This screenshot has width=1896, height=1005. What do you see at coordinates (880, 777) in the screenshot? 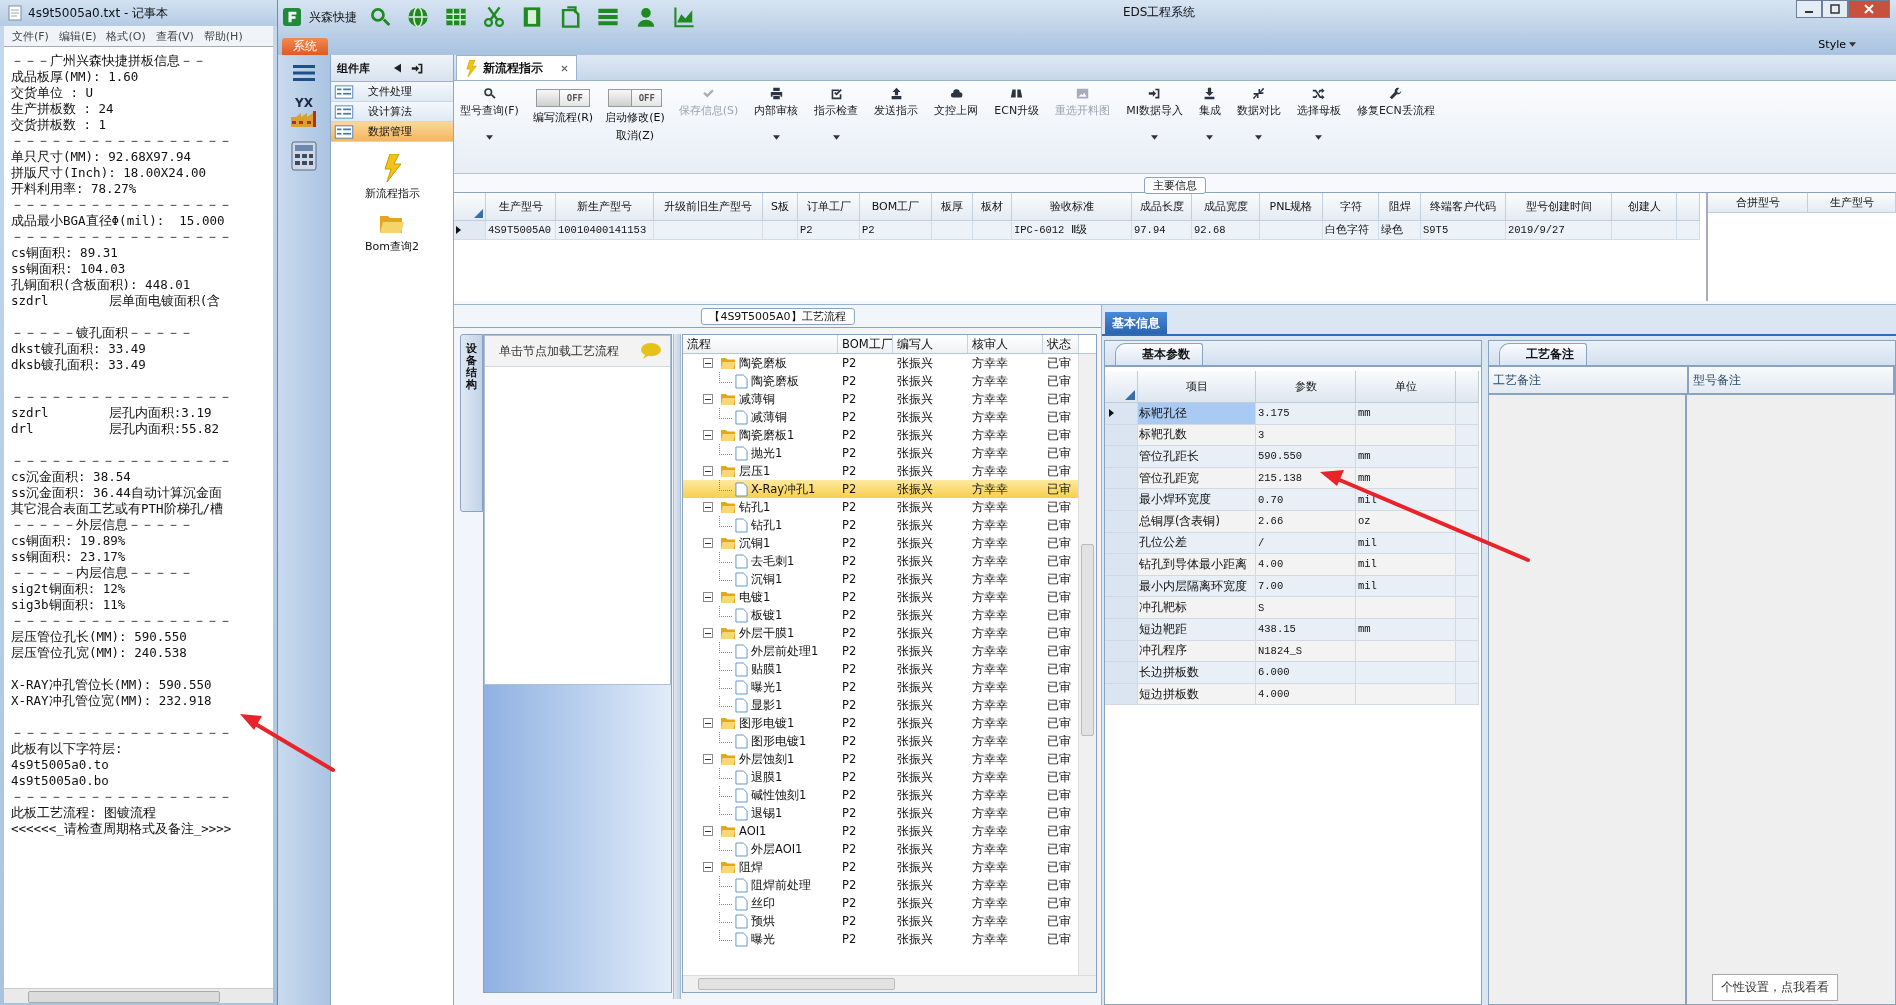
I see `tree-row: 退膜1 P2 张振兴 方幸幸 已审` at bounding box center [880, 777].